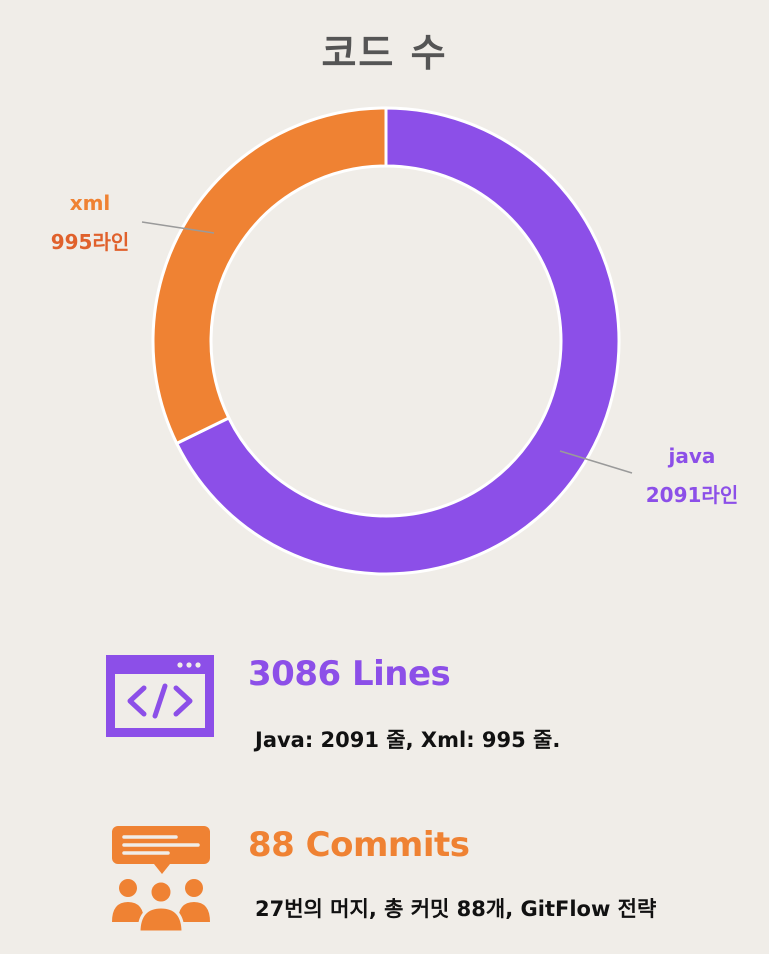 The height and width of the screenshot is (954, 769). Describe the element at coordinates (359, 845) in the screenshot. I see `commits-stat-title: 88 Commits` at that location.